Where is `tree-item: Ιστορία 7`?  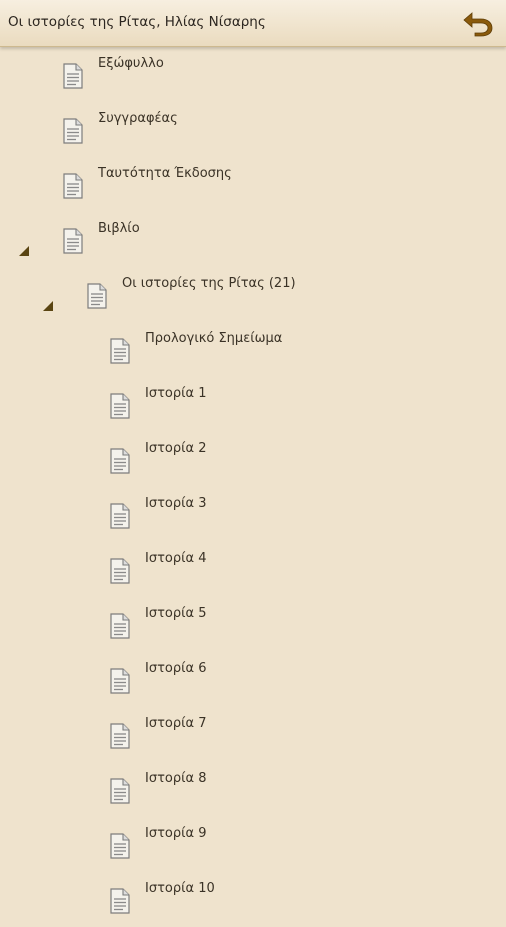
tree-item: Ιστορία 7 is located at coordinates (253, 734).